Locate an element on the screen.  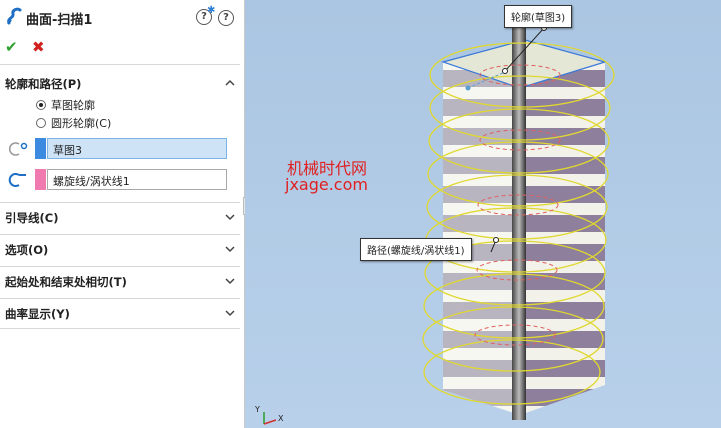
section-heading-curvature: 曲率显示(Y) is located at coordinates (37, 314).